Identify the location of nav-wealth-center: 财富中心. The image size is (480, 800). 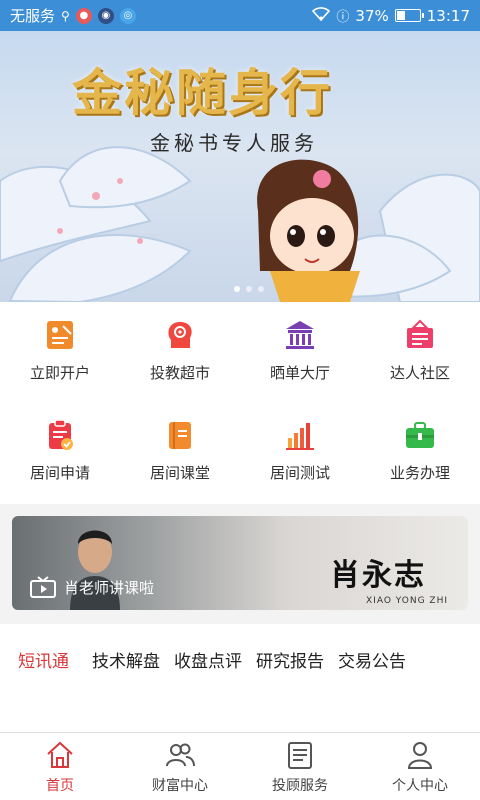
(180, 766).